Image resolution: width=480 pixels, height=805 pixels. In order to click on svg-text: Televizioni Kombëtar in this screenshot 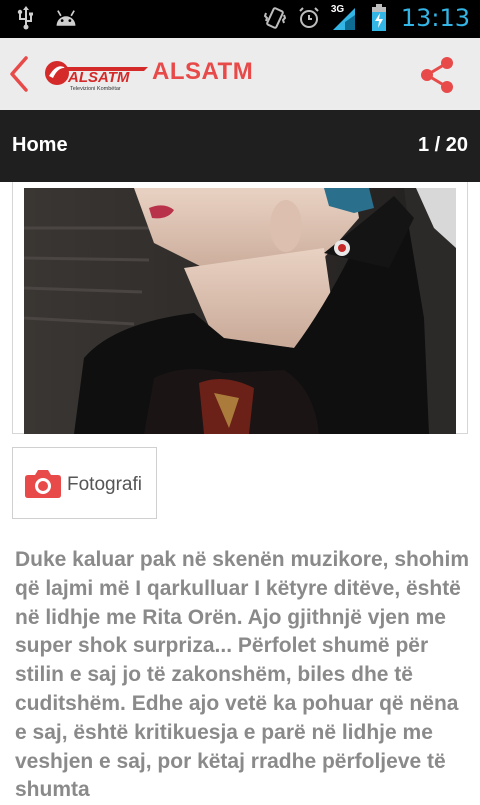, I will do `click(95, 89)`.